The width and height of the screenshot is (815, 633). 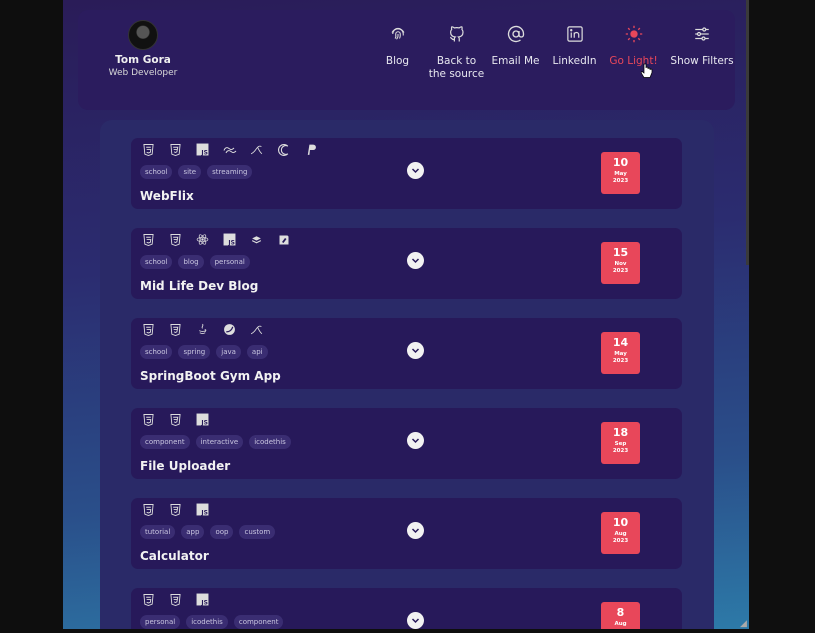 What do you see at coordinates (406, 173) in the screenshot?
I see `project-card: JS school site streaming WebFlix 10 May 2023` at bounding box center [406, 173].